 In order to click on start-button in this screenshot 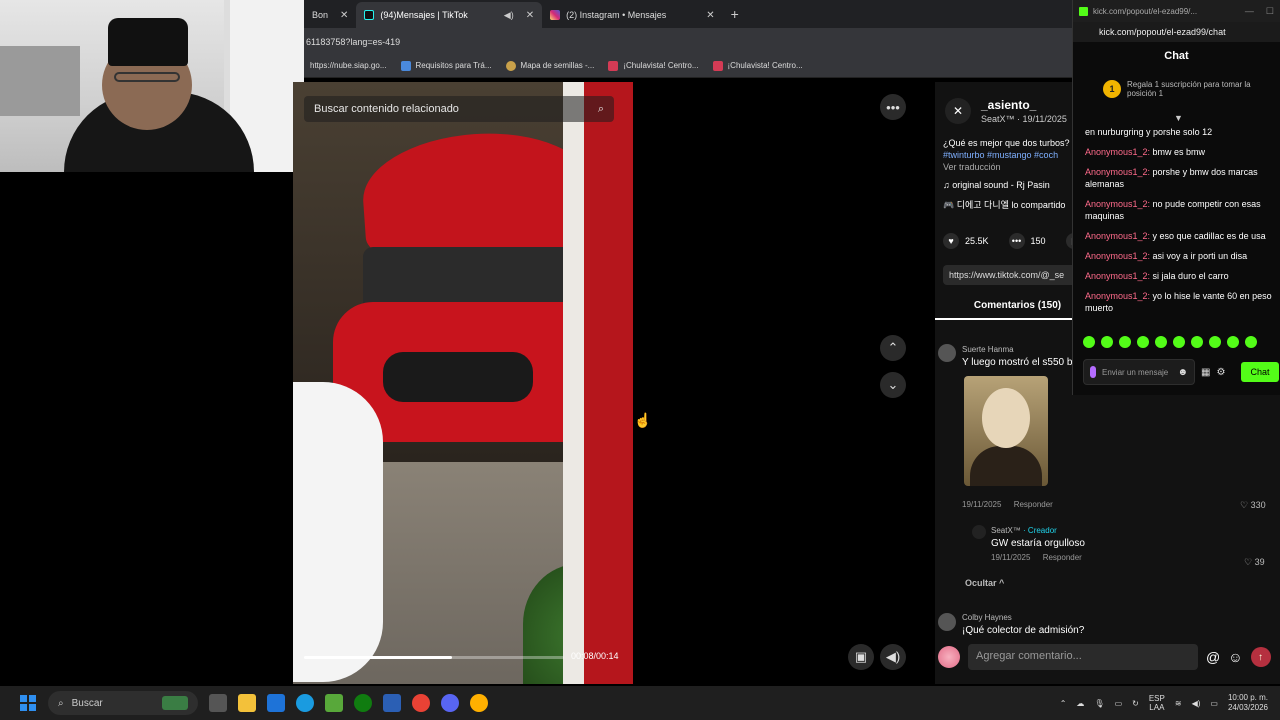, I will do `click(28, 703)`.